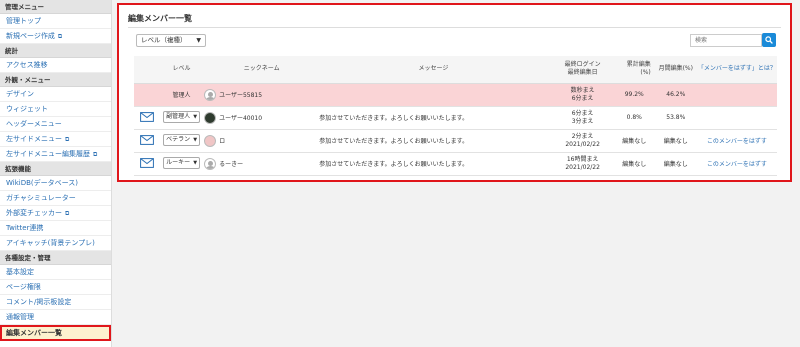  What do you see at coordinates (178, 162) in the screenshot?
I see `level-select-value: ルーキー` at bounding box center [178, 162].